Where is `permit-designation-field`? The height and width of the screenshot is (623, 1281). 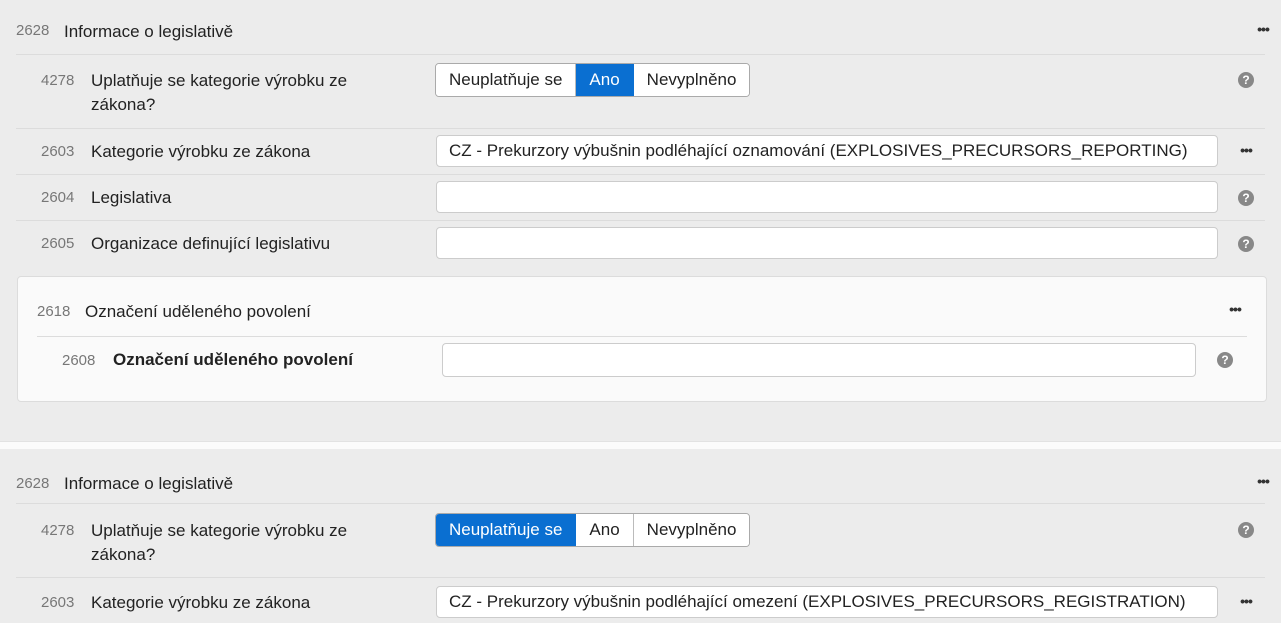 permit-designation-field is located at coordinates (819, 360).